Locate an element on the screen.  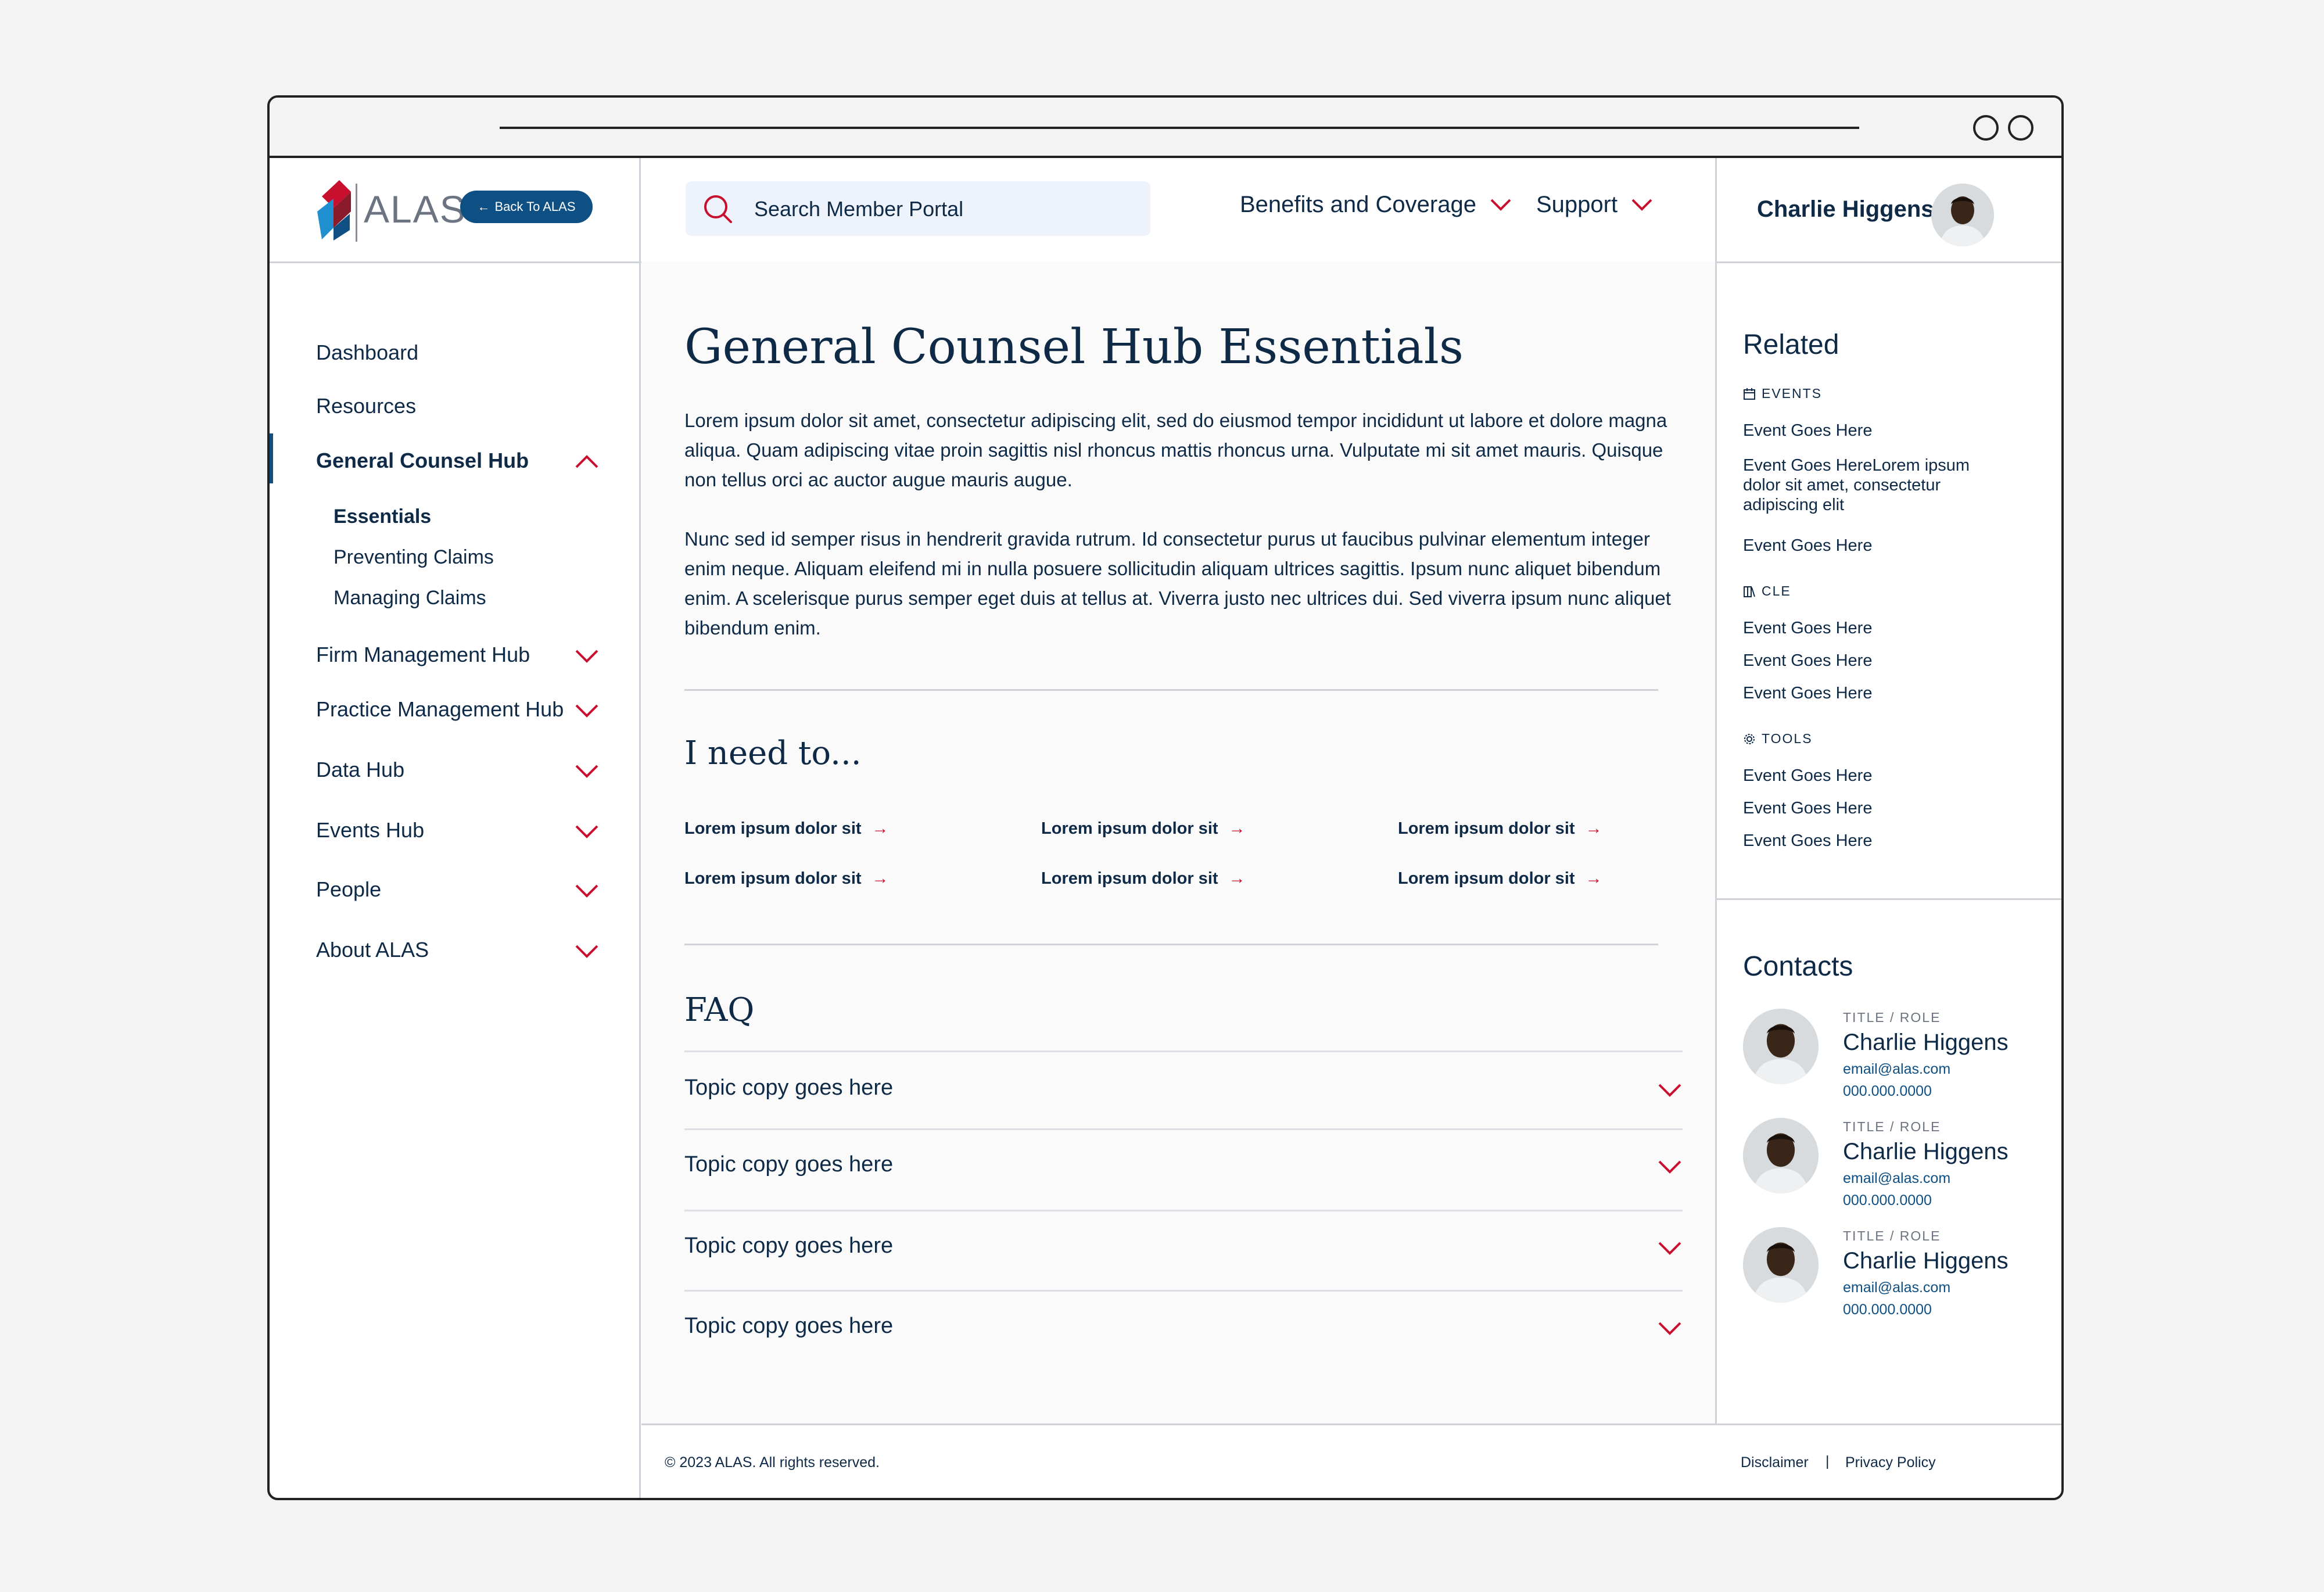
related-category-cle: CLE is located at coordinates (1767, 591).